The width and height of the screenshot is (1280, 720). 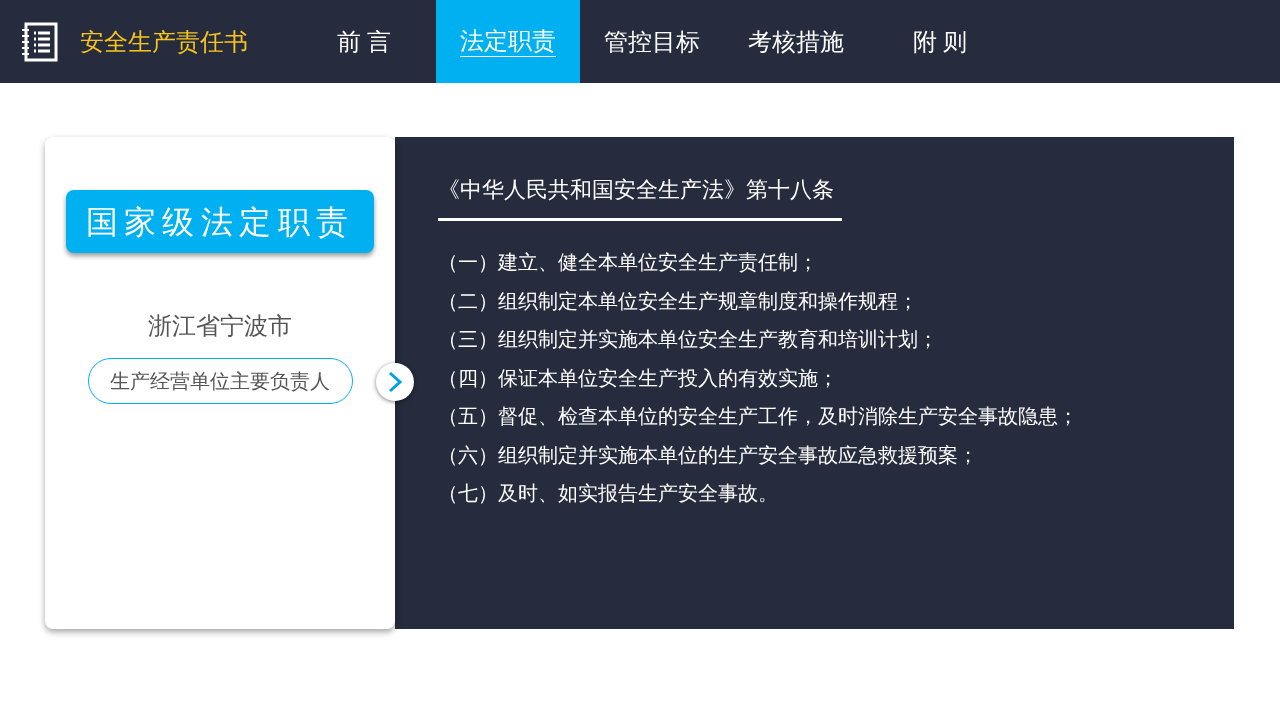 What do you see at coordinates (940, 41) in the screenshot?
I see `nav-tab: 附 则` at bounding box center [940, 41].